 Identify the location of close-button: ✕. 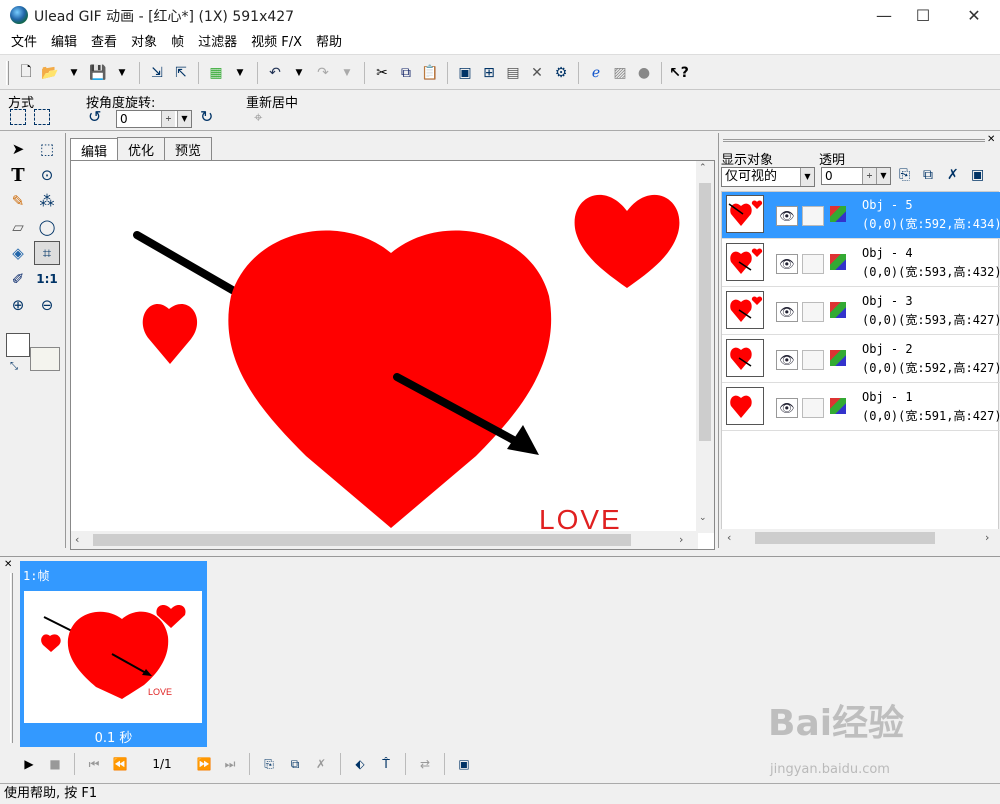
(974, 15).